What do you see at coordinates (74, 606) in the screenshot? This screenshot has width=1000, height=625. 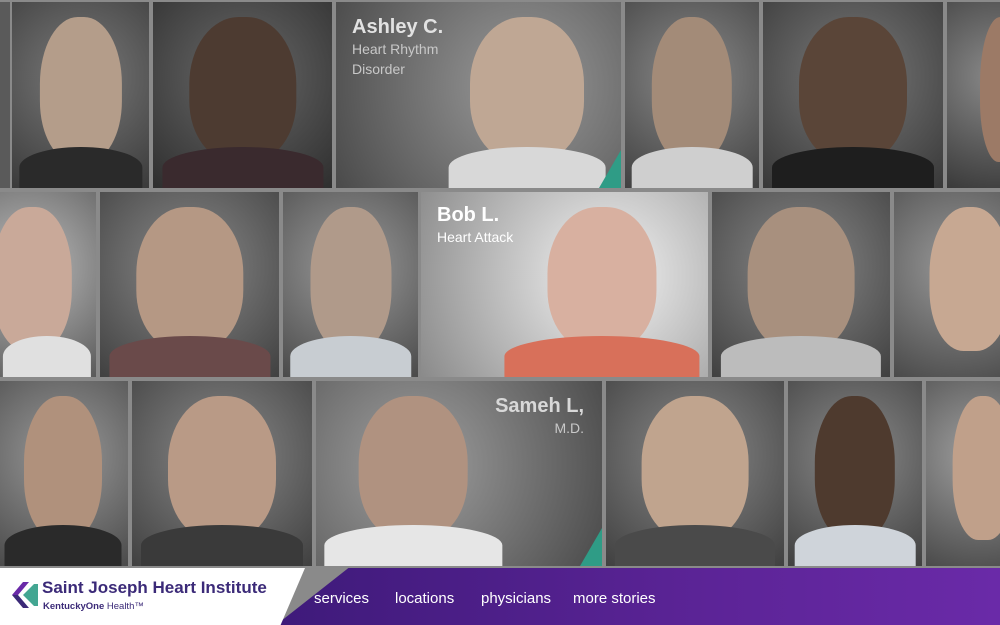 I see `brand-subtitle-bold: KentuckyOne` at bounding box center [74, 606].